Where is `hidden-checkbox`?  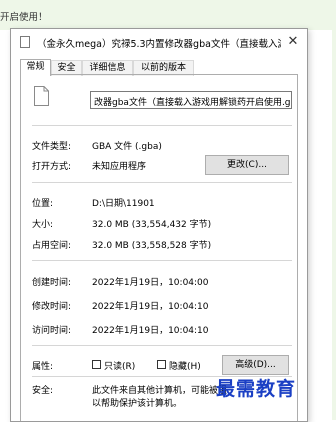 hidden-checkbox is located at coordinates (161, 364).